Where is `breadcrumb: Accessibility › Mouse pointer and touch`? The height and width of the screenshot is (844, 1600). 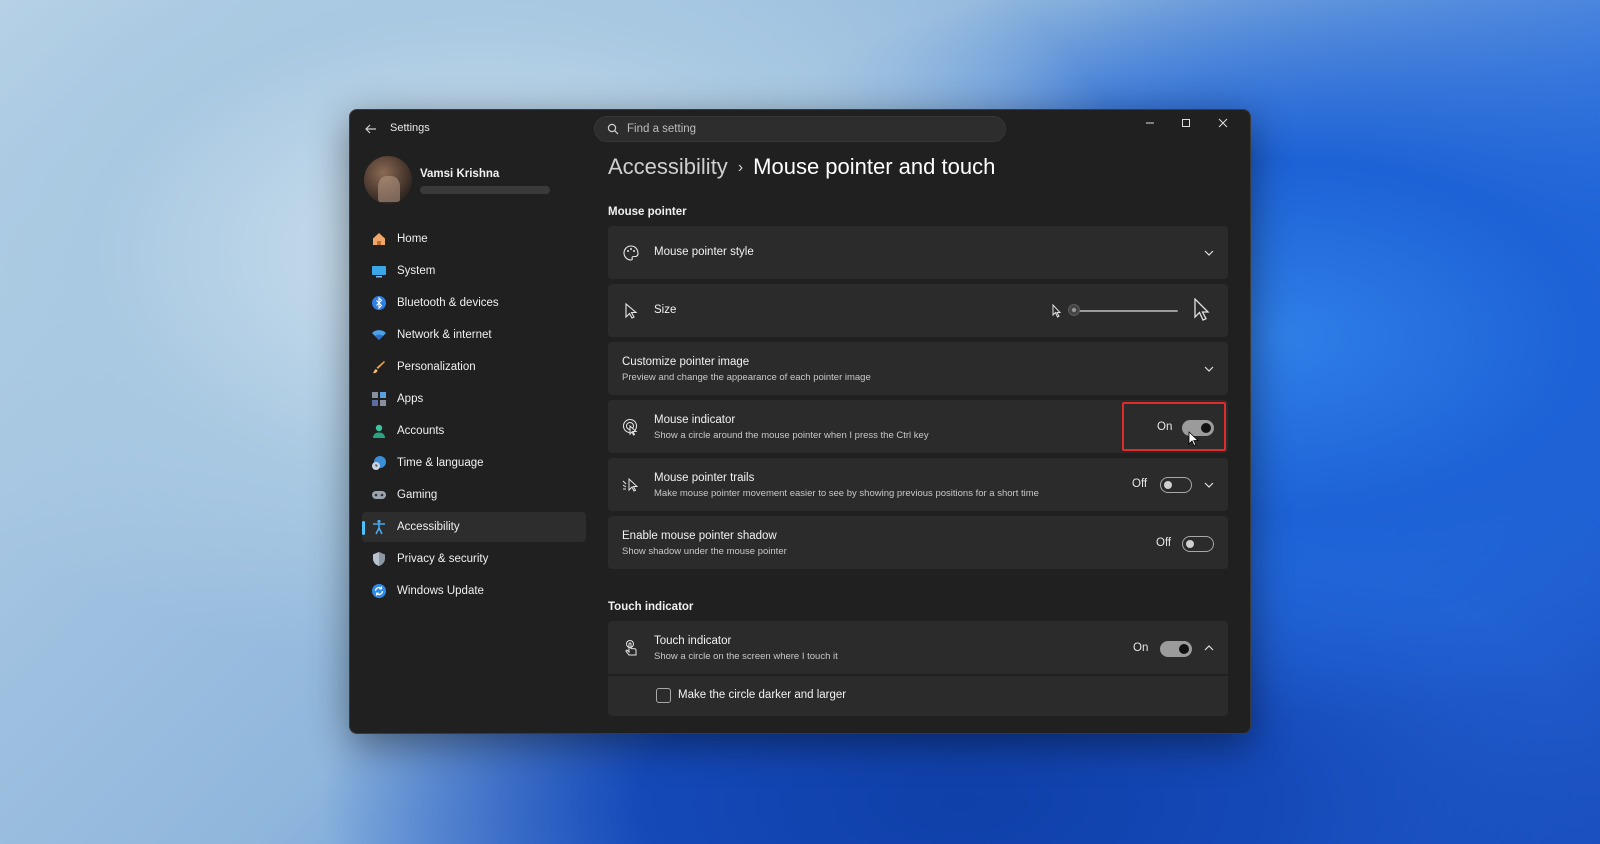 breadcrumb: Accessibility › Mouse pointer and touch is located at coordinates (801, 167).